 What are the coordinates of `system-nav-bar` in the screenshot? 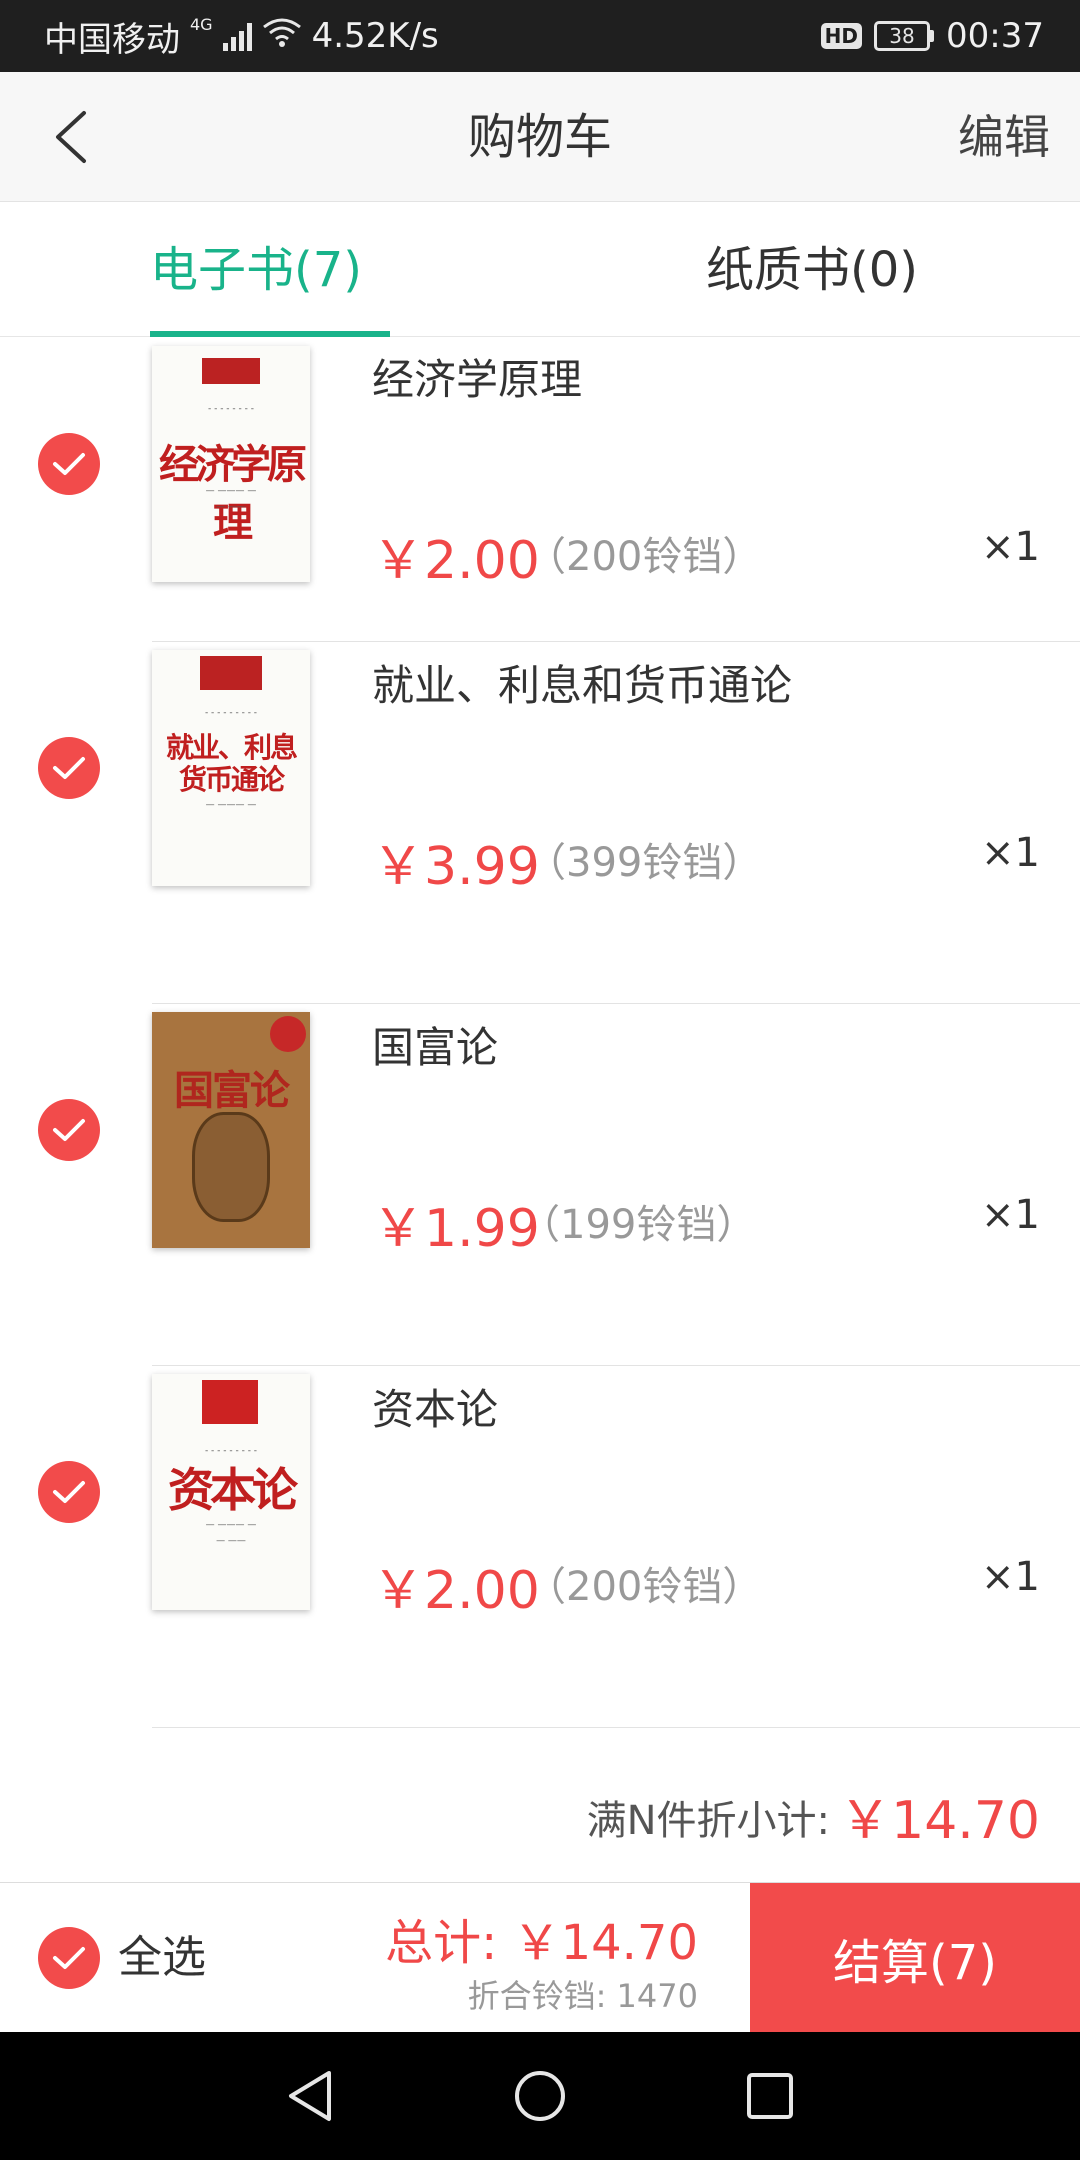 It's located at (540, 2096).